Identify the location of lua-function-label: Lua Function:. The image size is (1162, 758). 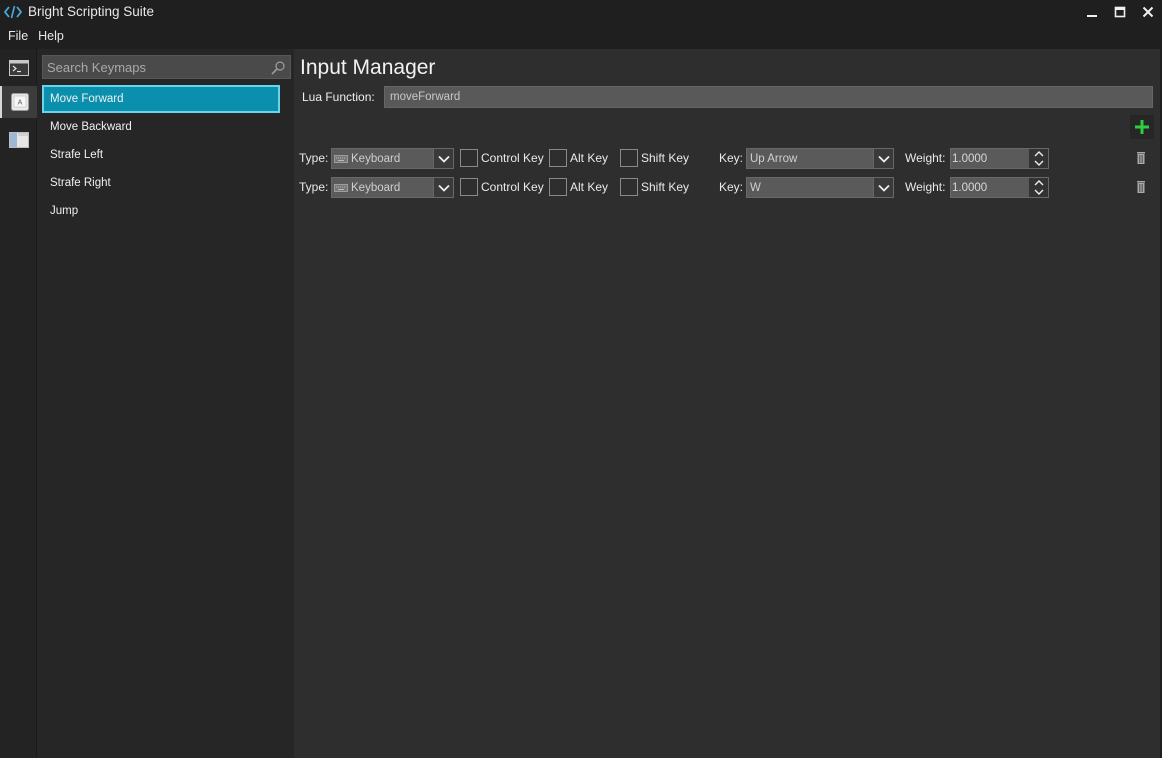
(338, 97).